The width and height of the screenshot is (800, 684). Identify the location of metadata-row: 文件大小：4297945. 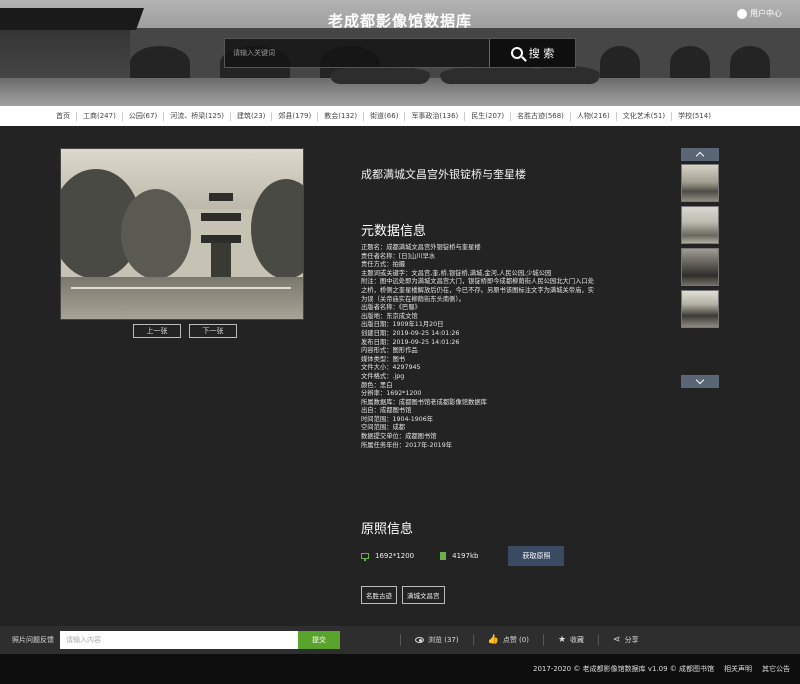
(391, 368).